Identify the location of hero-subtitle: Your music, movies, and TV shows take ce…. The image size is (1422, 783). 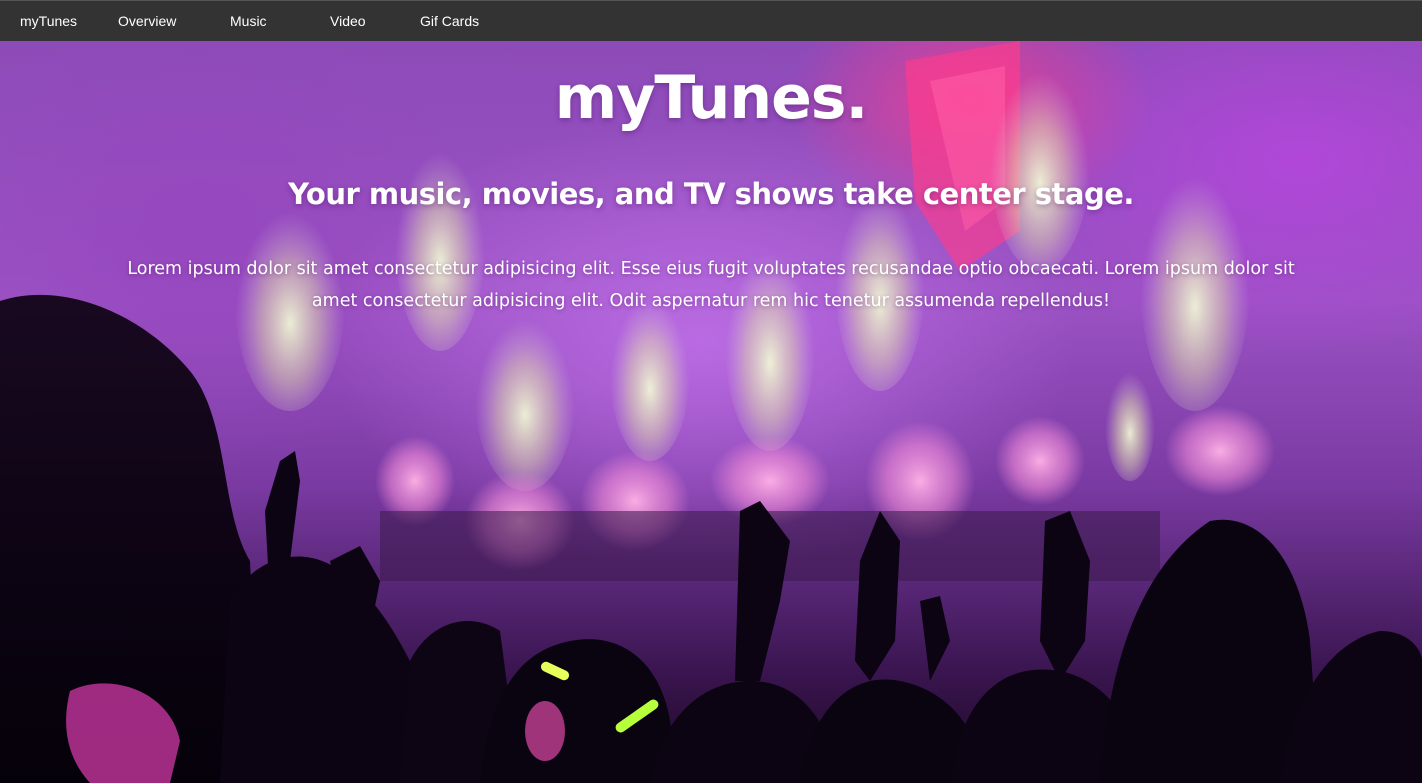
(711, 194).